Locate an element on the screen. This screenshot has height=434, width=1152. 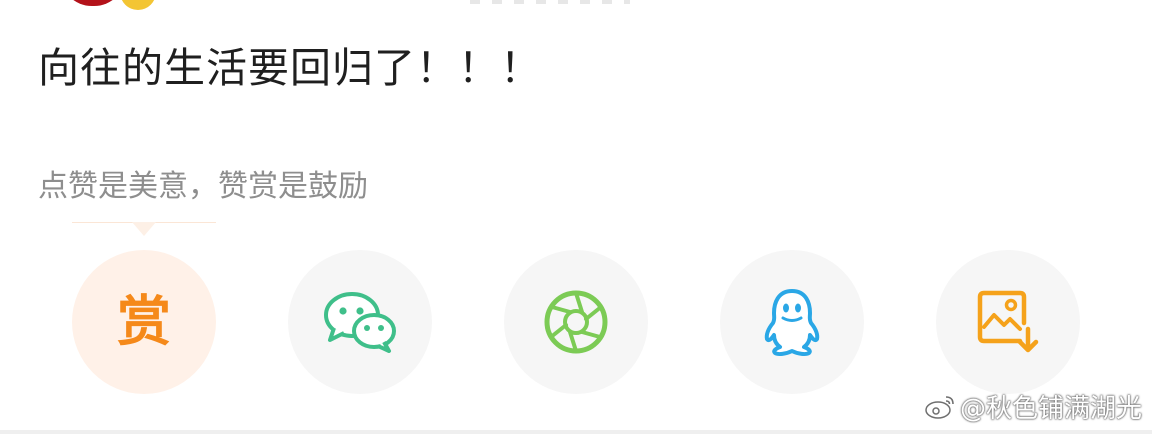
divider is located at coordinates (576, 432).